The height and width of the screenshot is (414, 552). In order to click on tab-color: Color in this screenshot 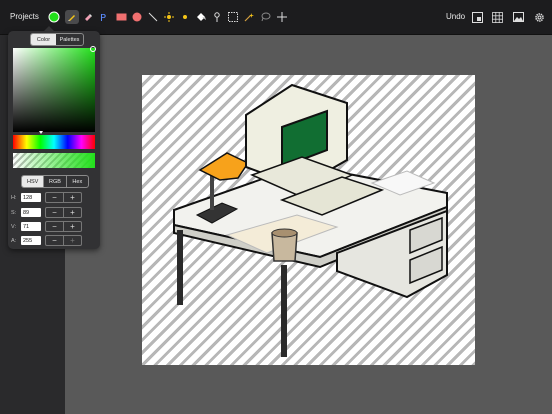, I will do `click(43, 39)`.